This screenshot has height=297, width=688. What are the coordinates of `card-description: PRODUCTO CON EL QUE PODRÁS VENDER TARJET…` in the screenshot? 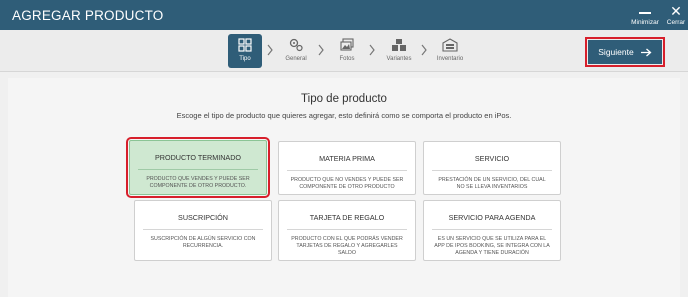 It's located at (347, 246).